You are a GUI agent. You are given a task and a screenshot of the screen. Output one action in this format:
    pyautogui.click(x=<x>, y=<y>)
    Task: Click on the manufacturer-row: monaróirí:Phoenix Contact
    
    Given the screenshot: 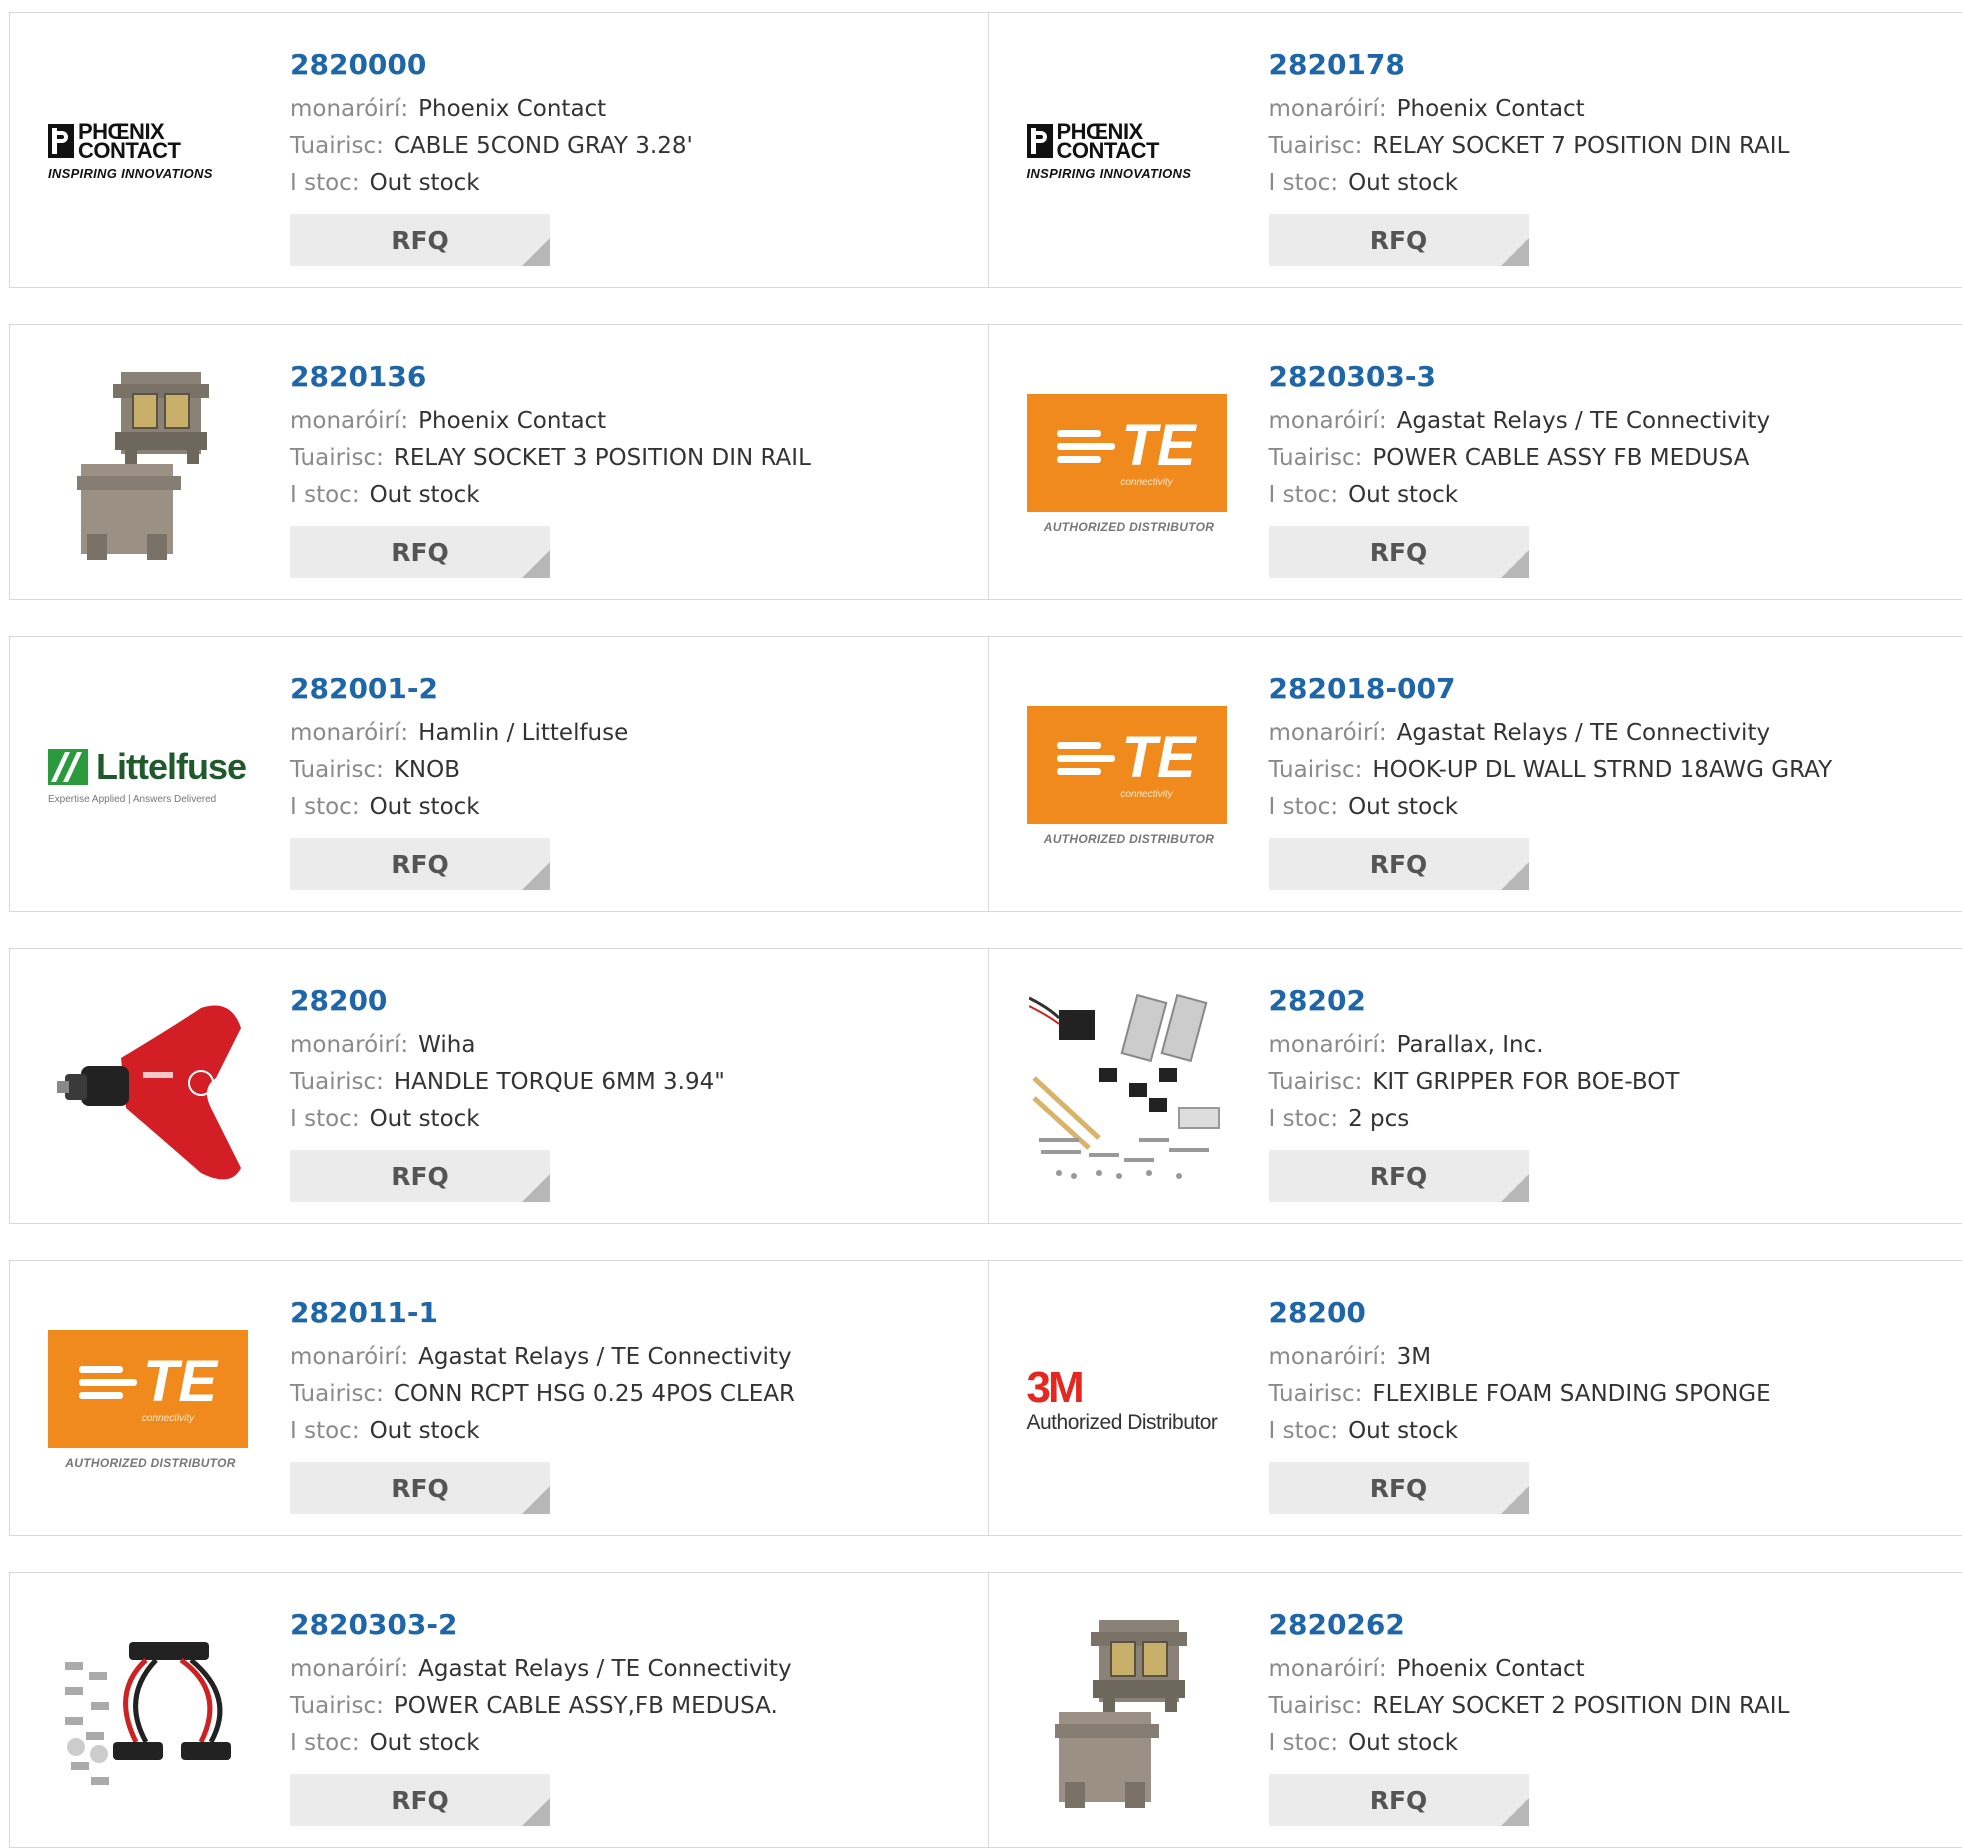 What is the action you would take?
    pyautogui.click(x=639, y=421)
    